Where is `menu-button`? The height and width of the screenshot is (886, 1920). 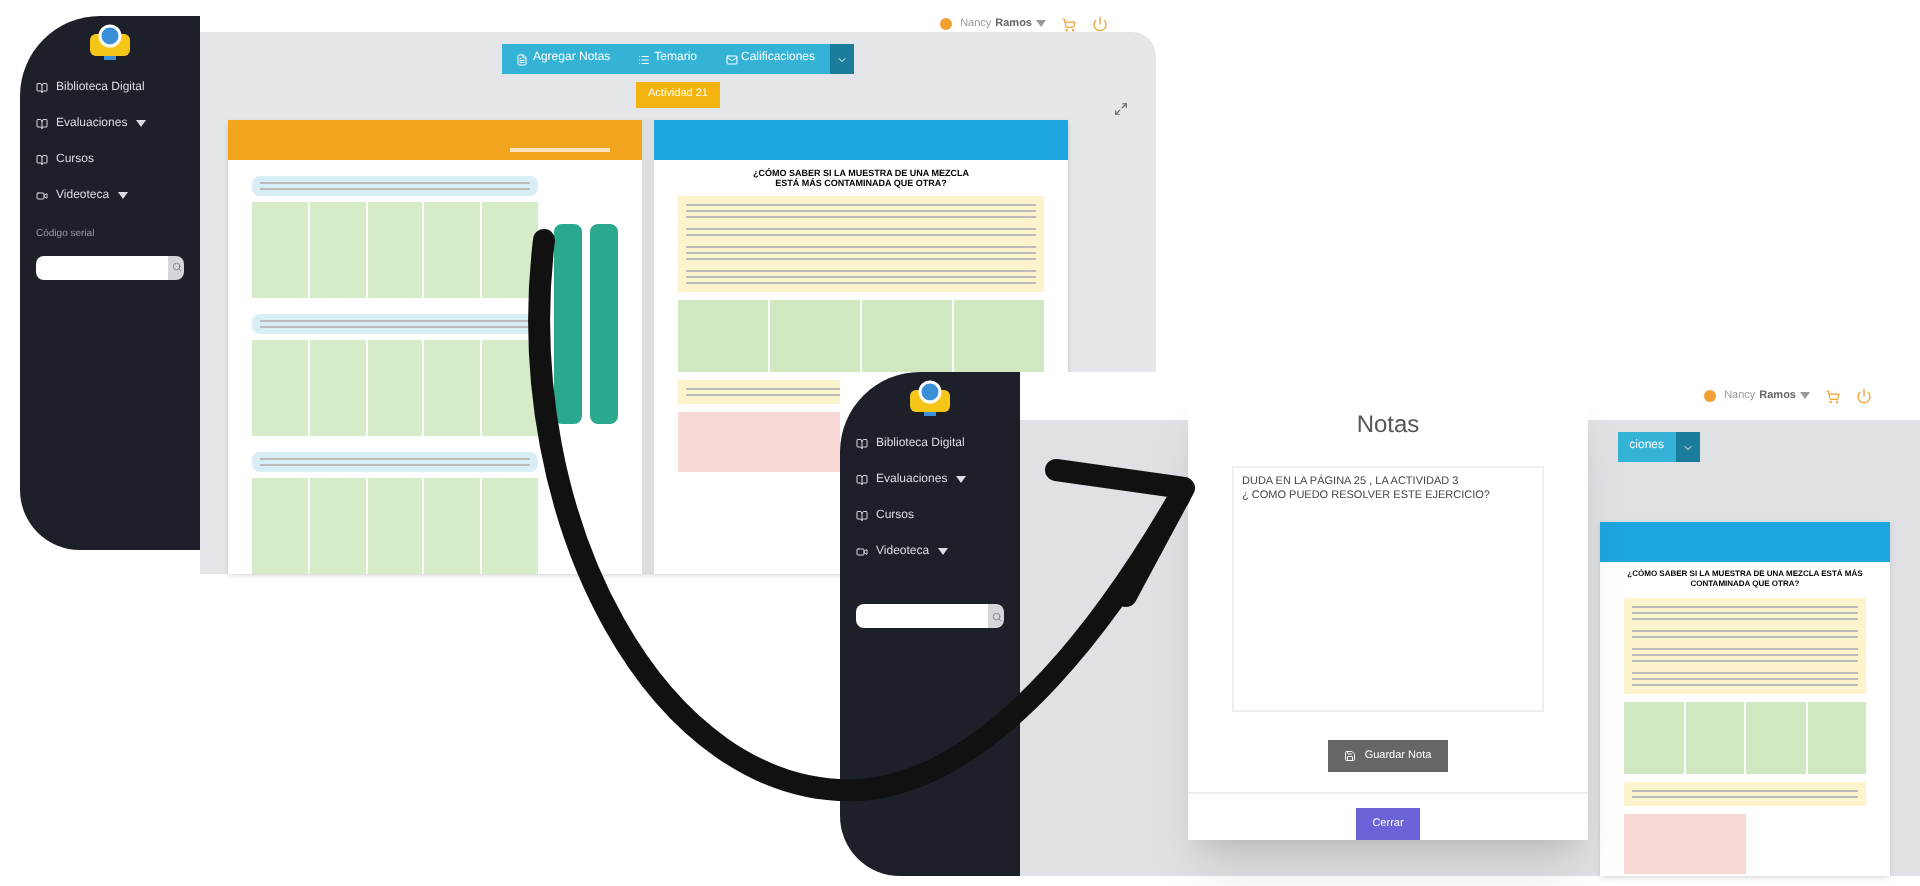
menu-button is located at coordinates (841, 59).